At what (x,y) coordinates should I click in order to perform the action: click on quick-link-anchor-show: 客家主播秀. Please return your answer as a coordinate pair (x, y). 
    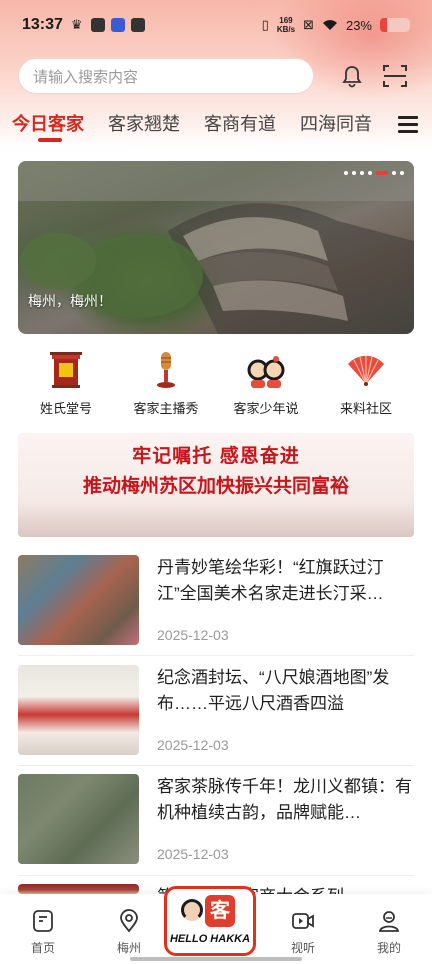
    Looking at the image, I should click on (166, 385).